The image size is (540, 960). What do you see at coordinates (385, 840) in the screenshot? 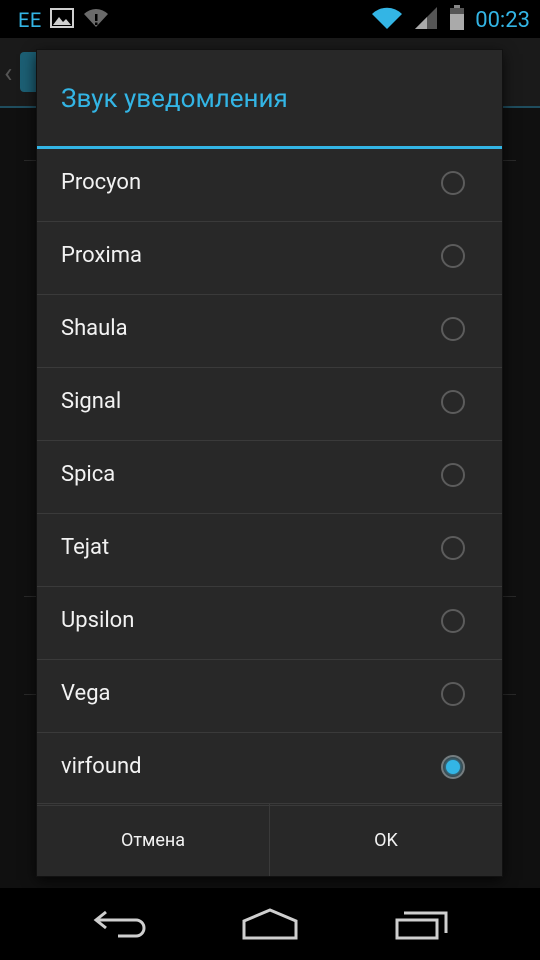
I see `ok-button: OK` at bounding box center [385, 840].